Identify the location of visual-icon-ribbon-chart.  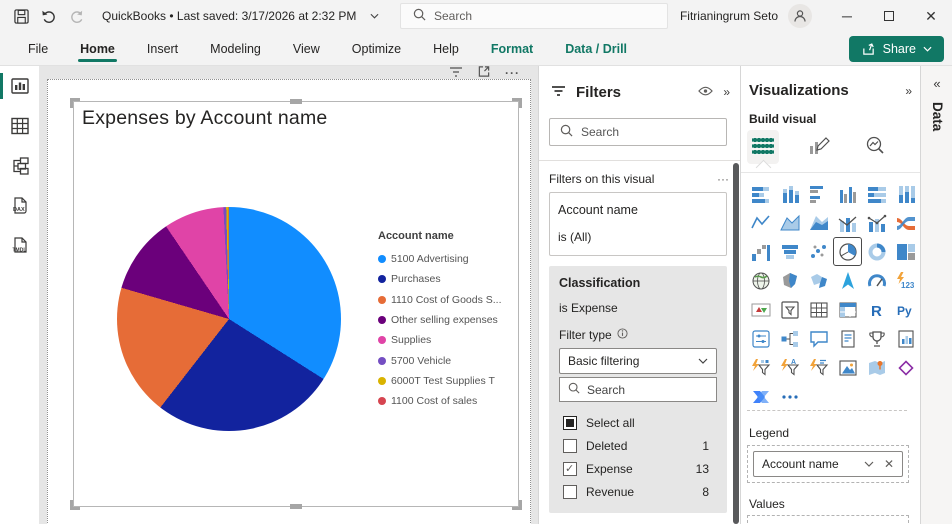
(905, 222).